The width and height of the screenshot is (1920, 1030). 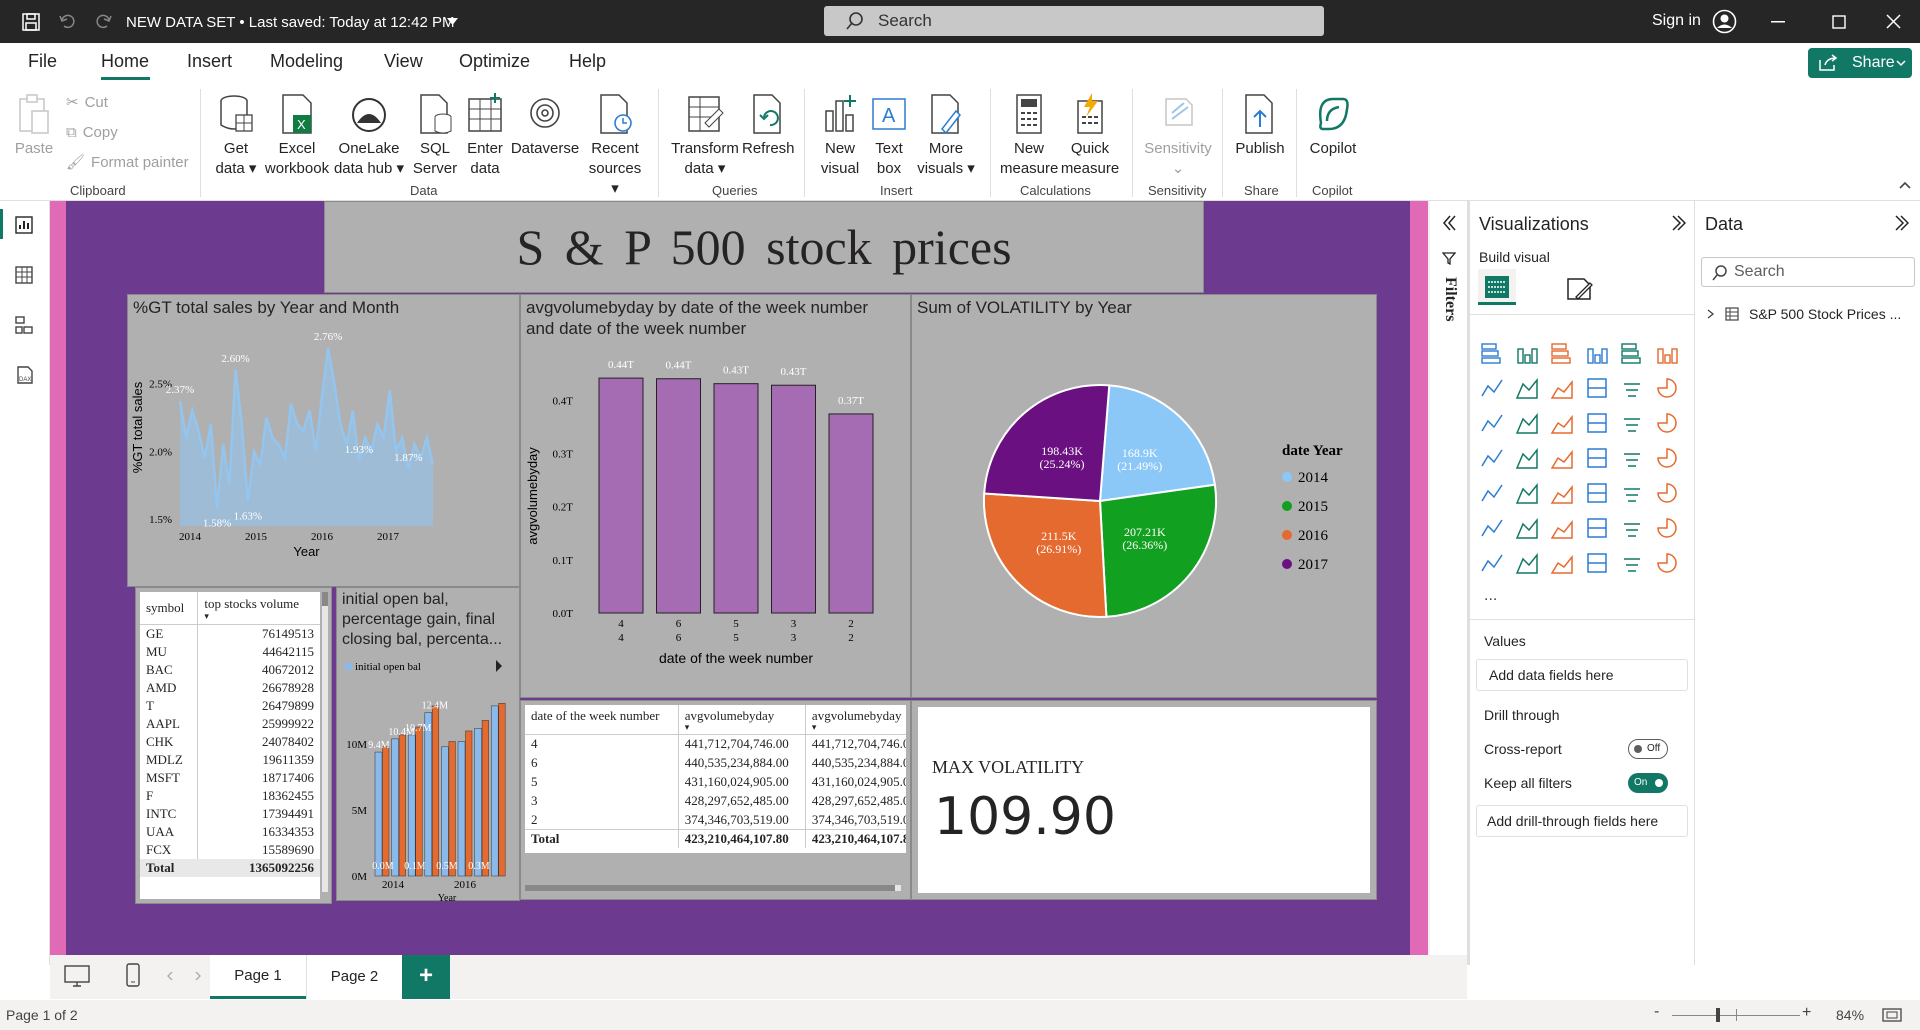 What do you see at coordinates (485, 136) in the screenshot?
I see `enter-data-button: Enter data` at bounding box center [485, 136].